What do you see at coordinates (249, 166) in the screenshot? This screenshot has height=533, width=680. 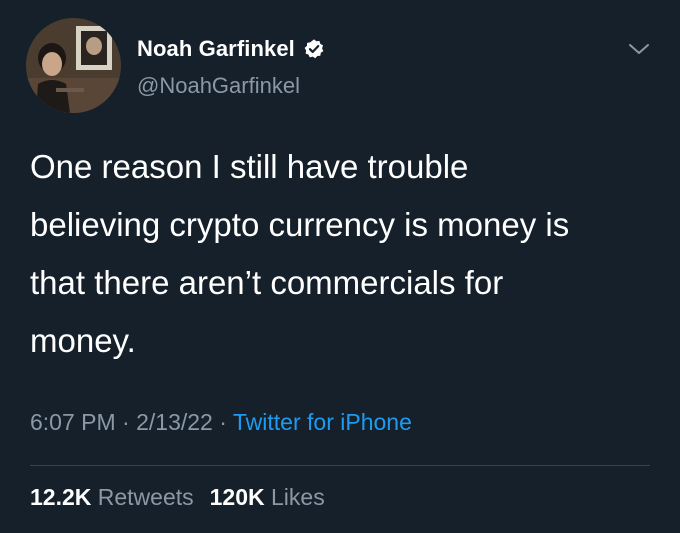 I see `tweet-text-line: One reason I still have trouble` at bounding box center [249, 166].